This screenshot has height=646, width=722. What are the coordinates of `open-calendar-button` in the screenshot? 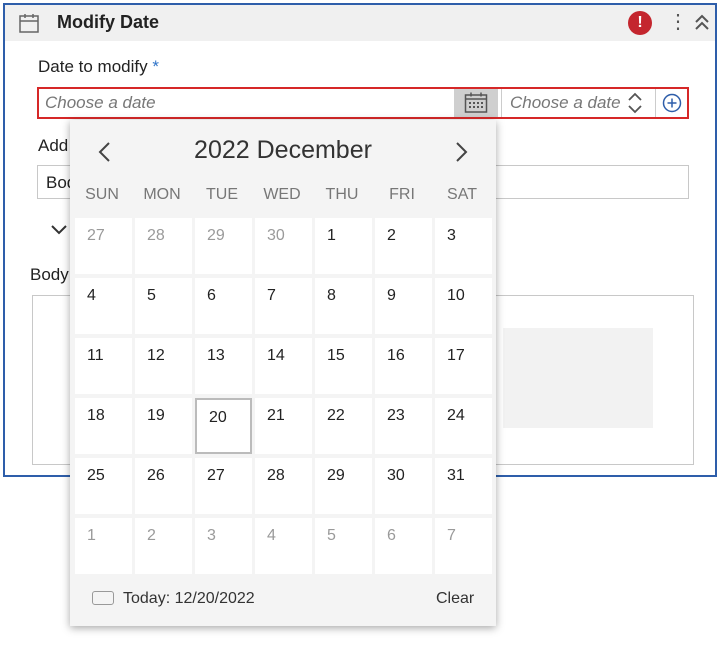 It's located at (476, 103).